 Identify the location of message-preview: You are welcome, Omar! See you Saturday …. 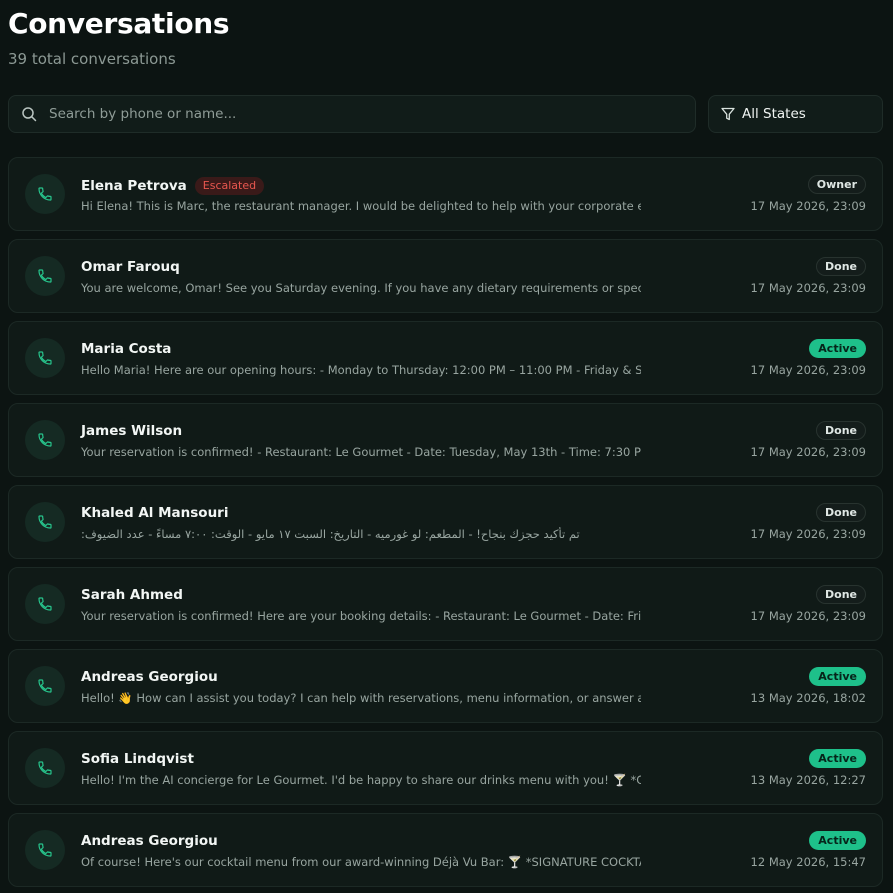
(361, 288).